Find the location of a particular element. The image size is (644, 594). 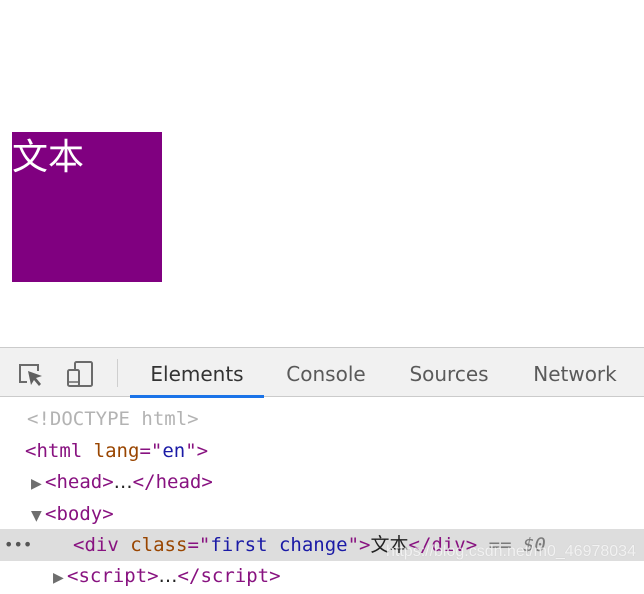

toolbar-separator is located at coordinates (117, 373).